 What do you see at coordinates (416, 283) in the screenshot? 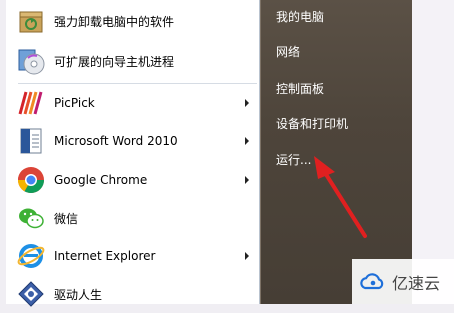
I see `watermark-text: 亿速云` at bounding box center [416, 283].